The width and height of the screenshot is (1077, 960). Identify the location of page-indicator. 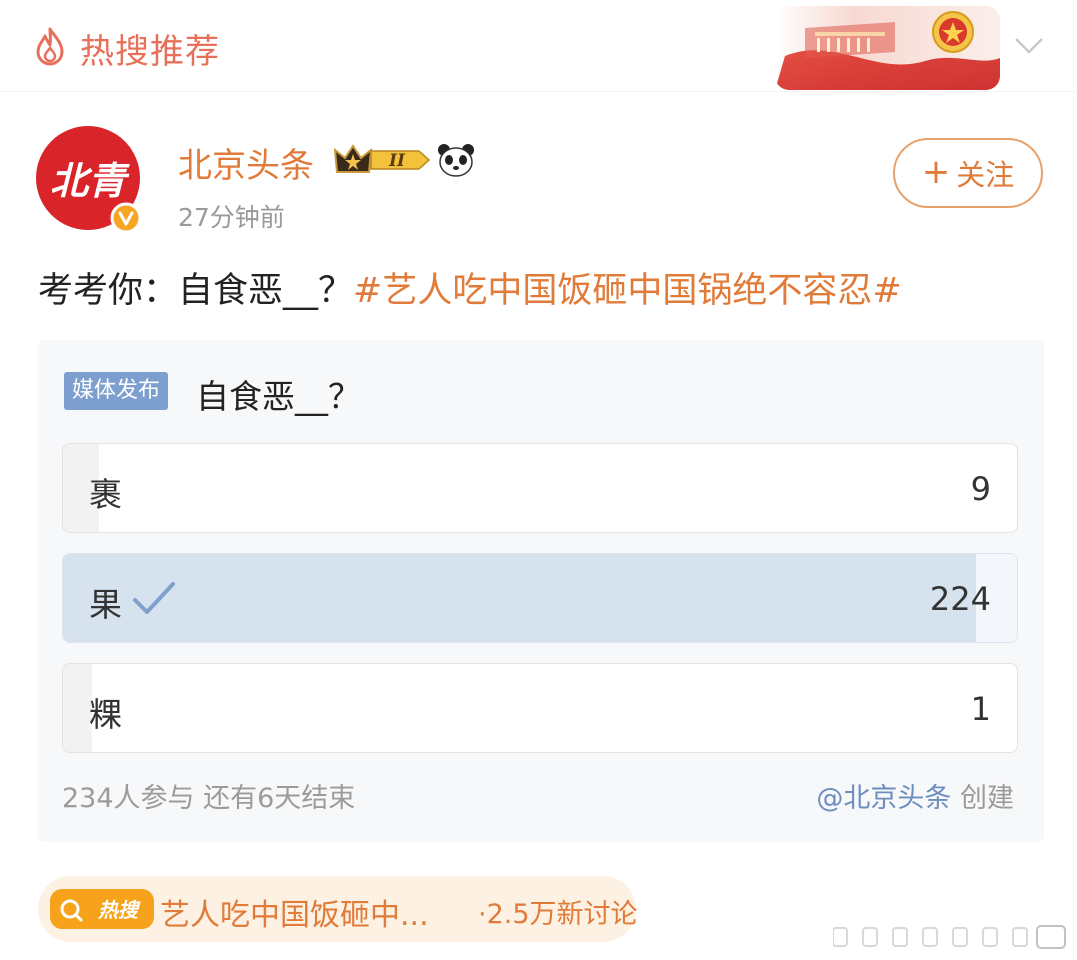
(949, 937).